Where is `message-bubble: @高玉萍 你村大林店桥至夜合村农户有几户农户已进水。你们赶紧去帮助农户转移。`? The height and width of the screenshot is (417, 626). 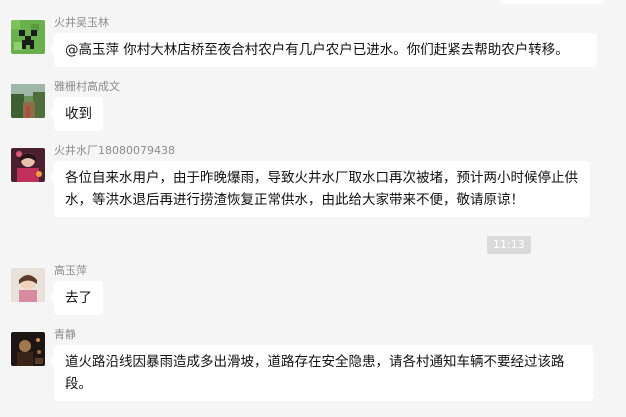
message-bubble: @高玉萍 你村大林店桥至夜合村农户有几户农户已进水。你们赶紧去帮助农户转移。 is located at coordinates (323, 50).